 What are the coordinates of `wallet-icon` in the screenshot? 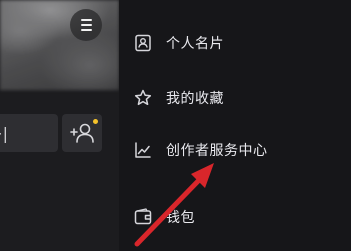 It's located at (143, 217).